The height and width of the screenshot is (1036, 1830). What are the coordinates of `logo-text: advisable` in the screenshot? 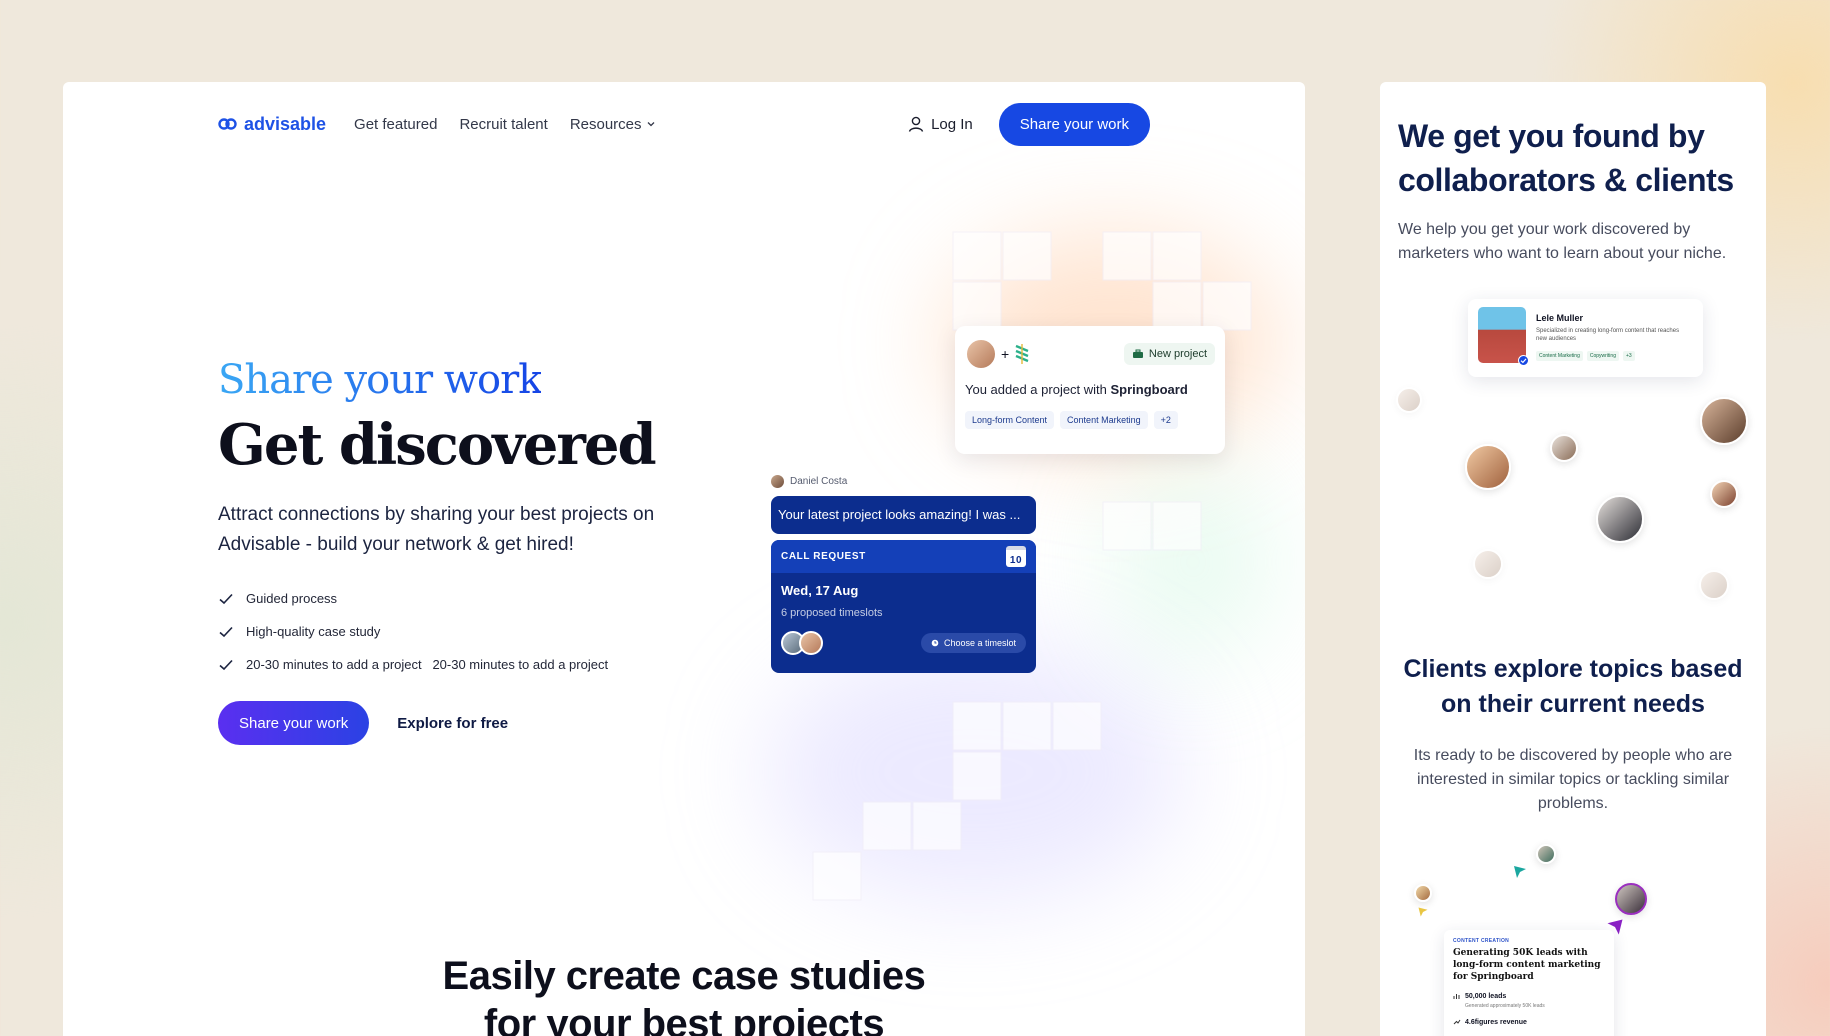 It's located at (285, 123).